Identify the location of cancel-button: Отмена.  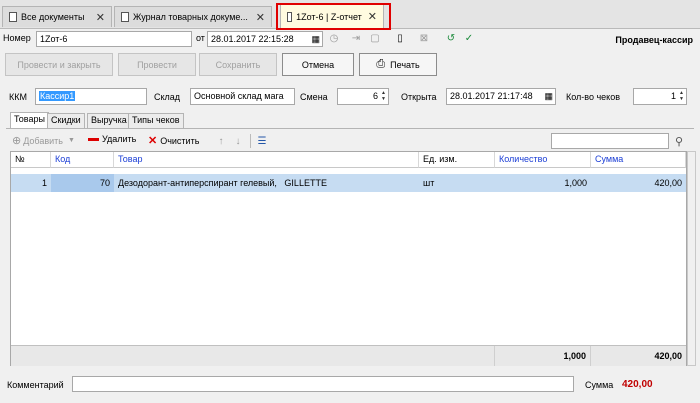
(318, 64).